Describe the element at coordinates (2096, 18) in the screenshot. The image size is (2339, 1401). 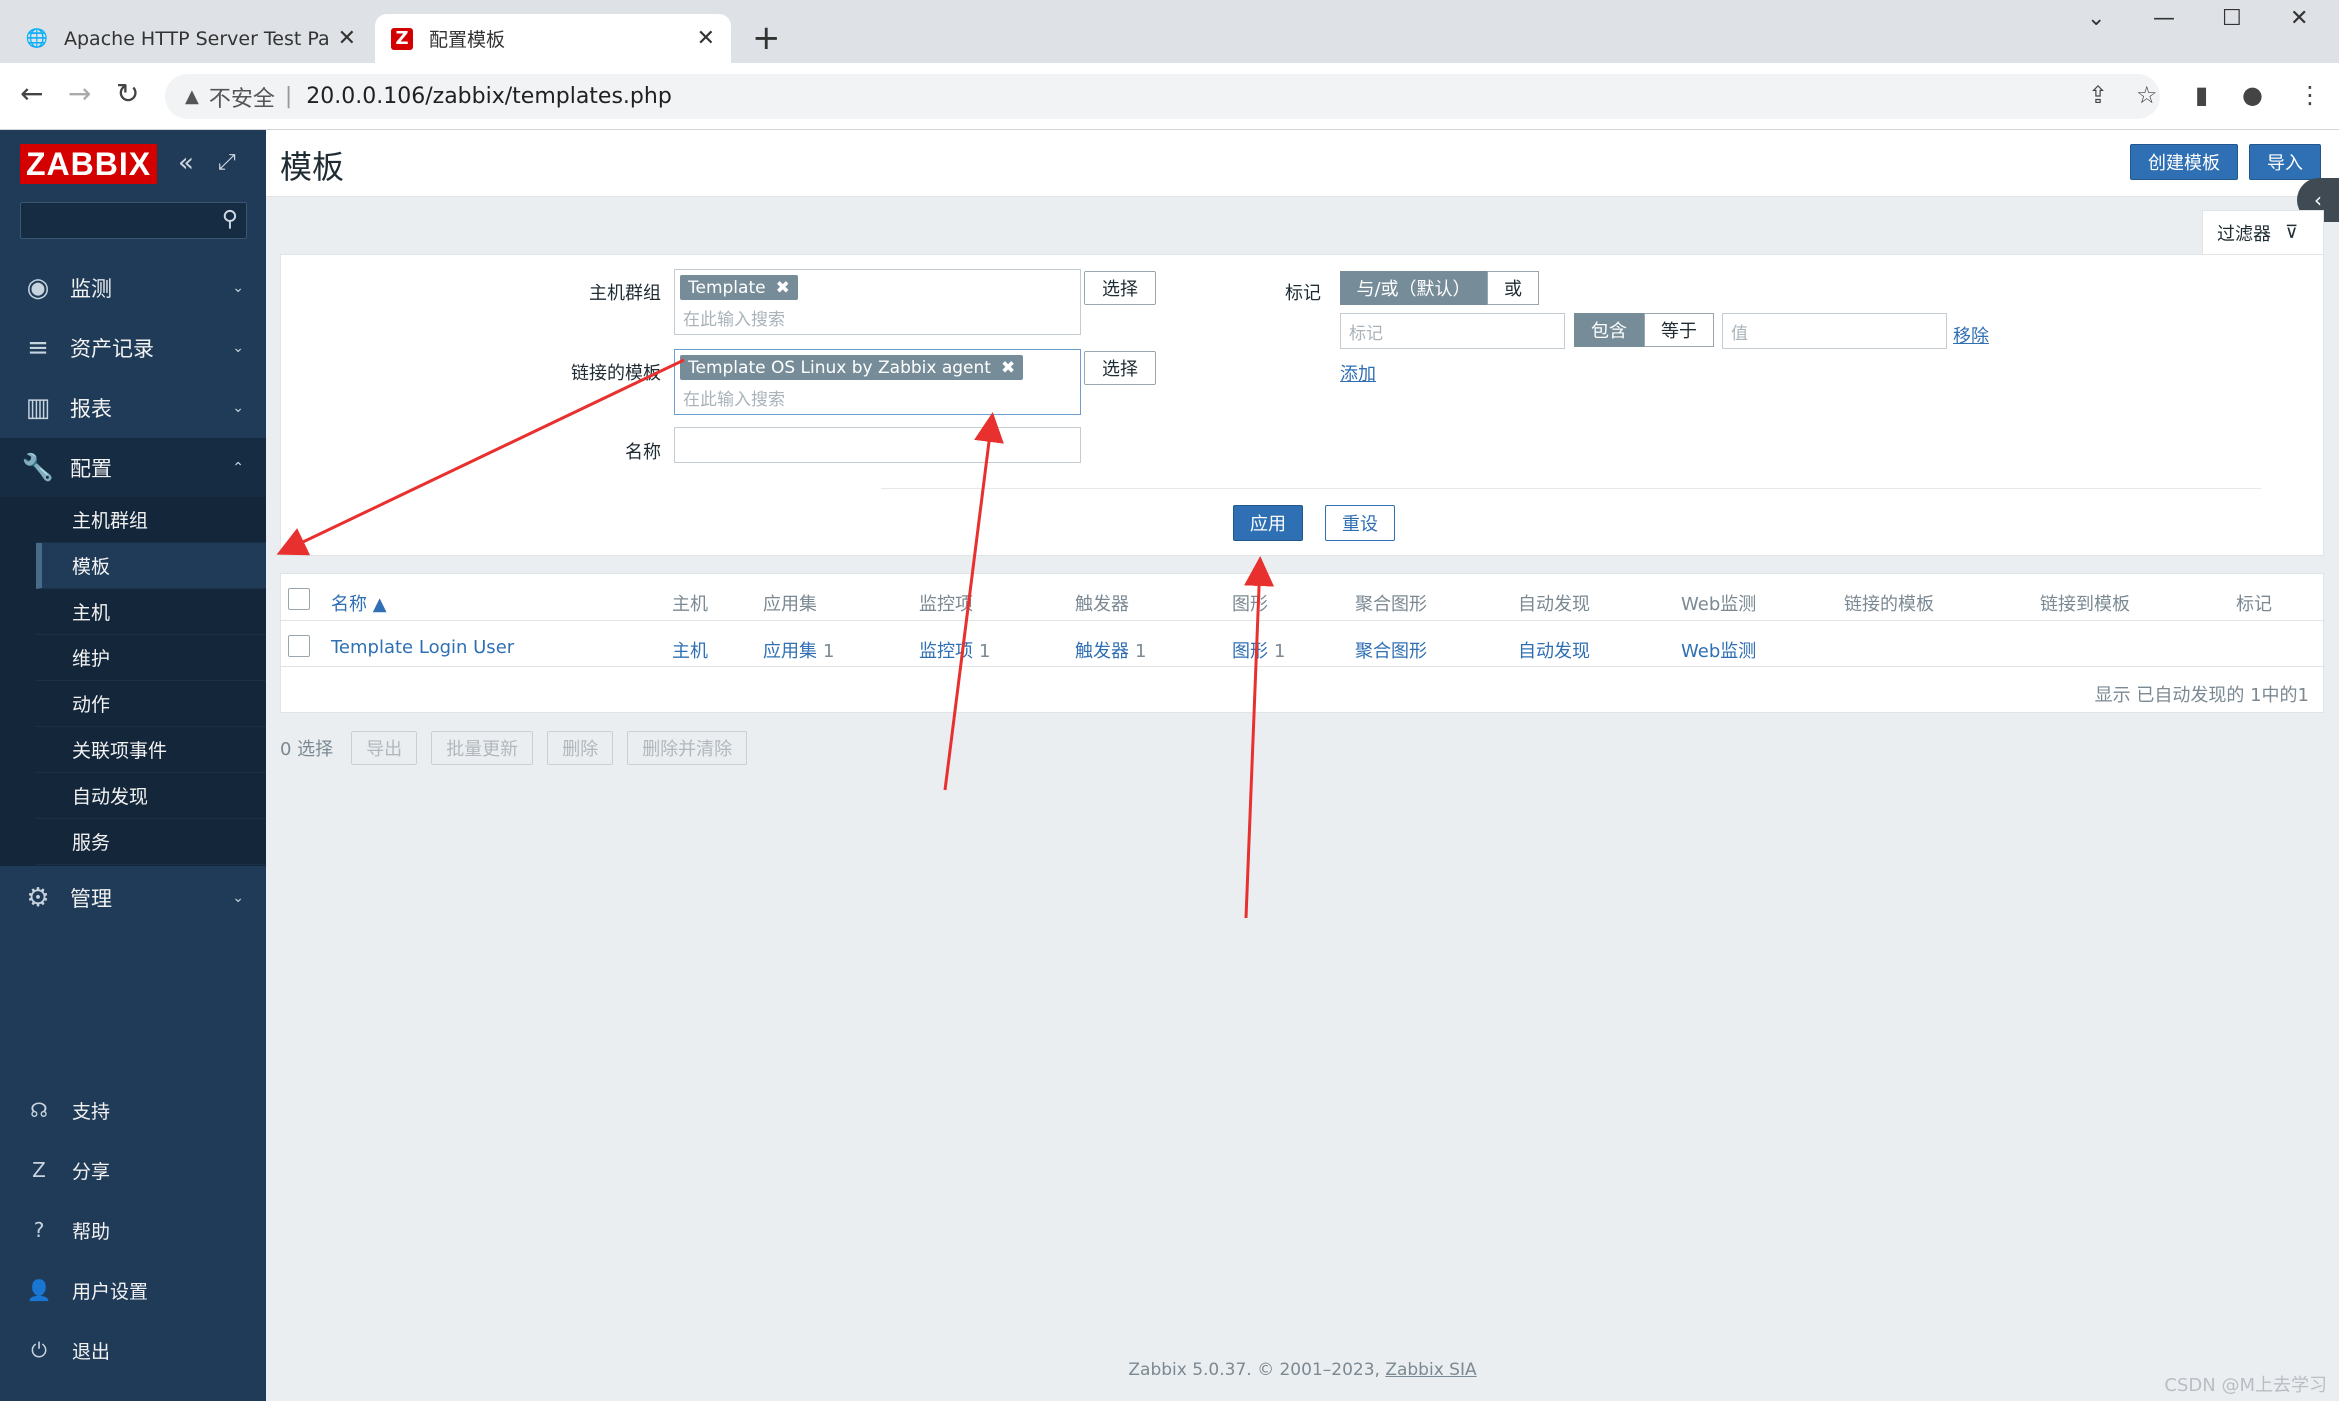
I see `tab-search-icon: ⌄` at that location.